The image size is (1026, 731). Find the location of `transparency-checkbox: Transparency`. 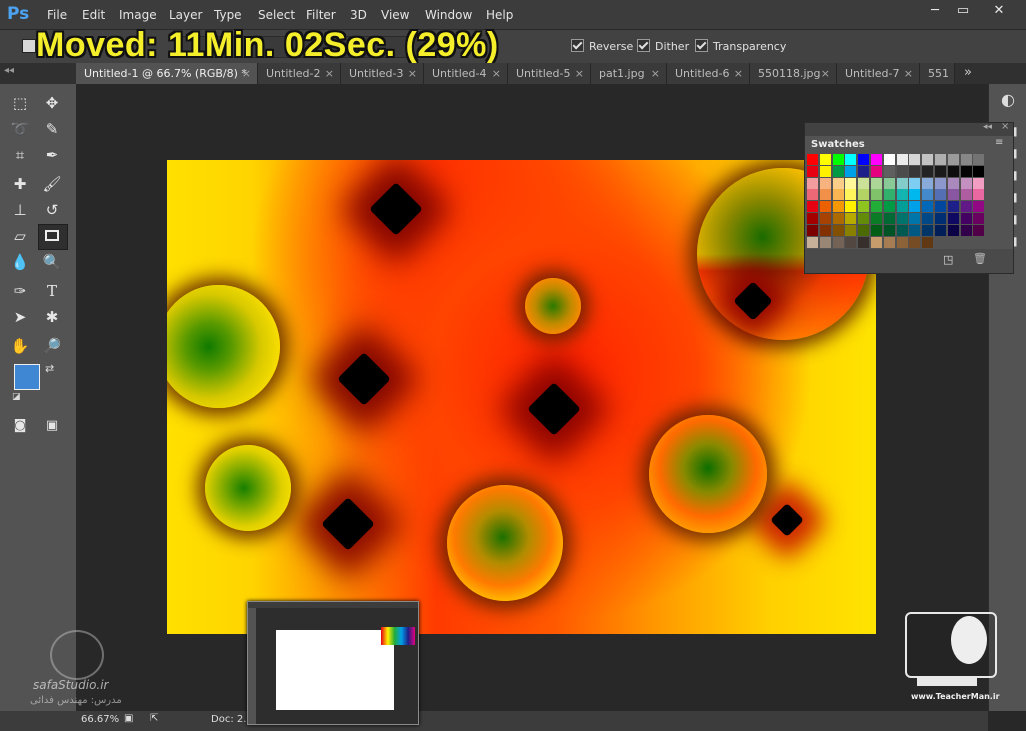

transparency-checkbox: Transparency is located at coordinates (740, 46).